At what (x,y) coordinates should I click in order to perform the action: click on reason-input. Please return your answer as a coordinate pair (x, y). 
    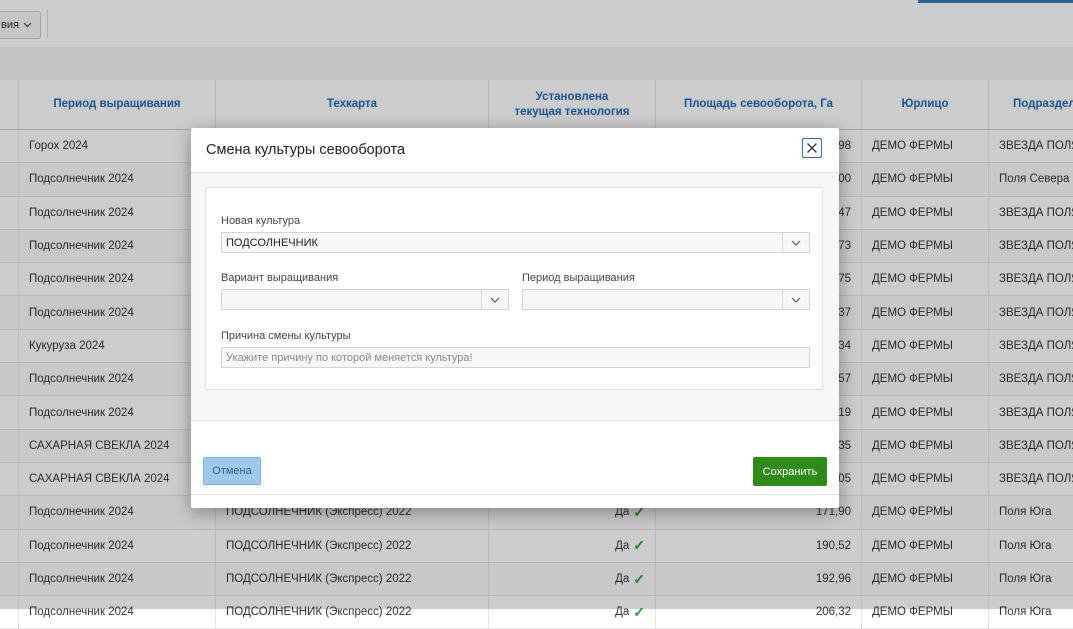
    Looking at the image, I should click on (515, 357).